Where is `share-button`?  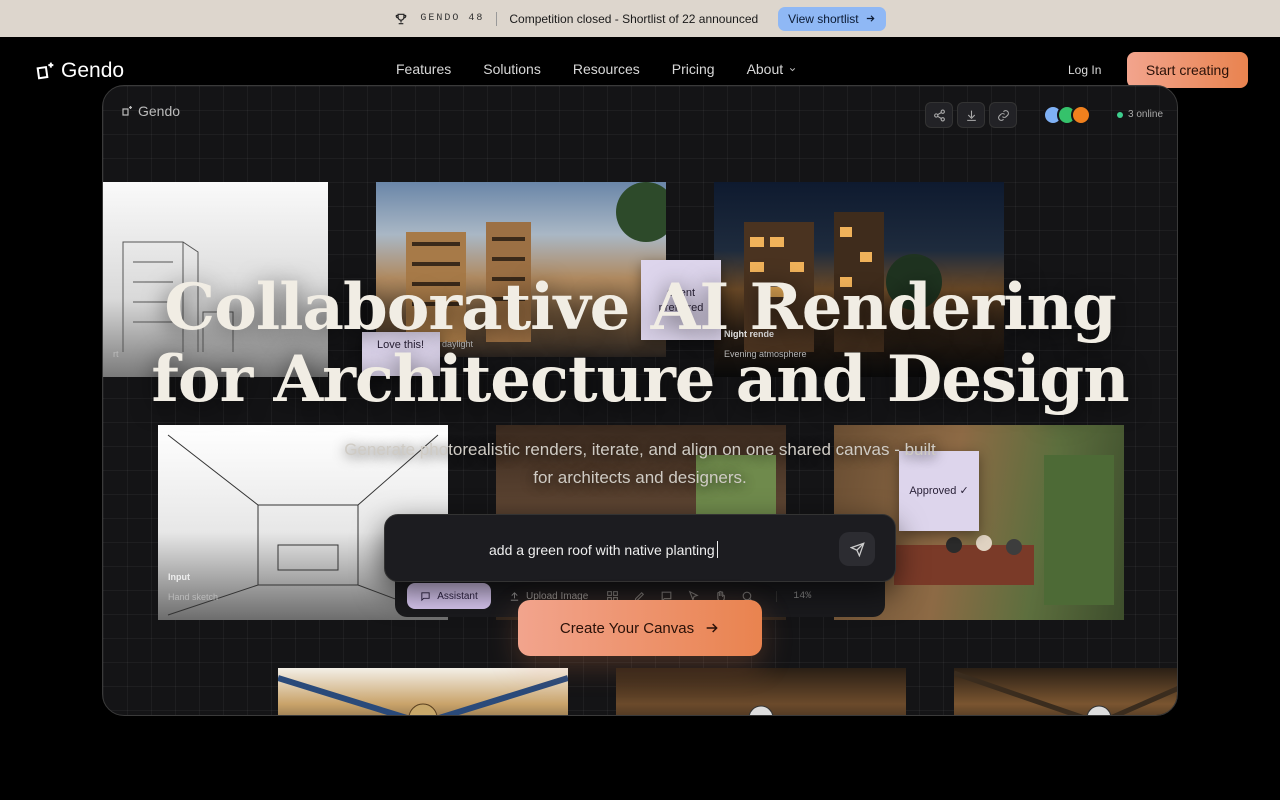 share-button is located at coordinates (939, 115).